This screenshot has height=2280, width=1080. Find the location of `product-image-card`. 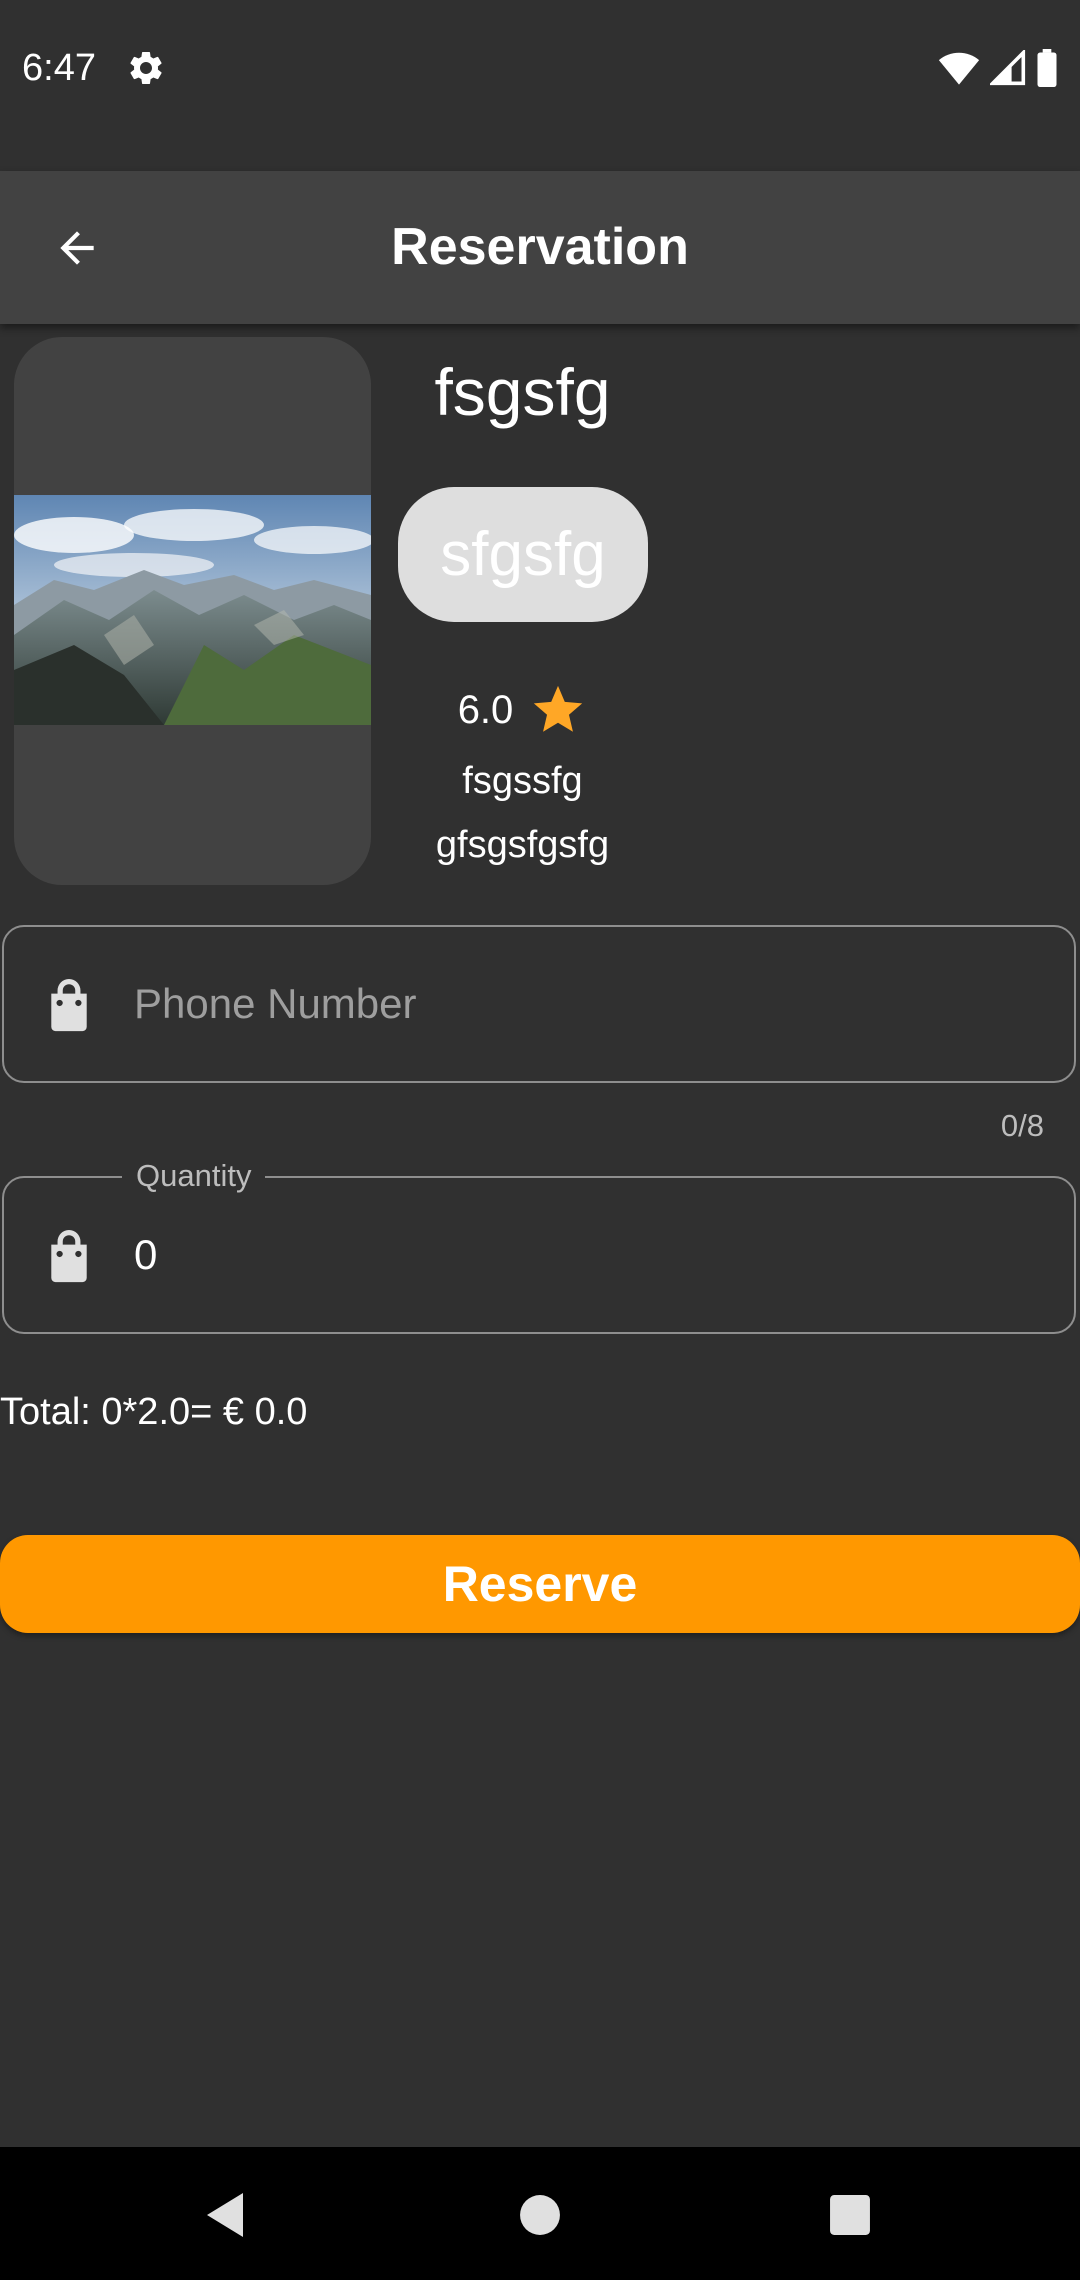

product-image-card is located at coordinates (192, 611).